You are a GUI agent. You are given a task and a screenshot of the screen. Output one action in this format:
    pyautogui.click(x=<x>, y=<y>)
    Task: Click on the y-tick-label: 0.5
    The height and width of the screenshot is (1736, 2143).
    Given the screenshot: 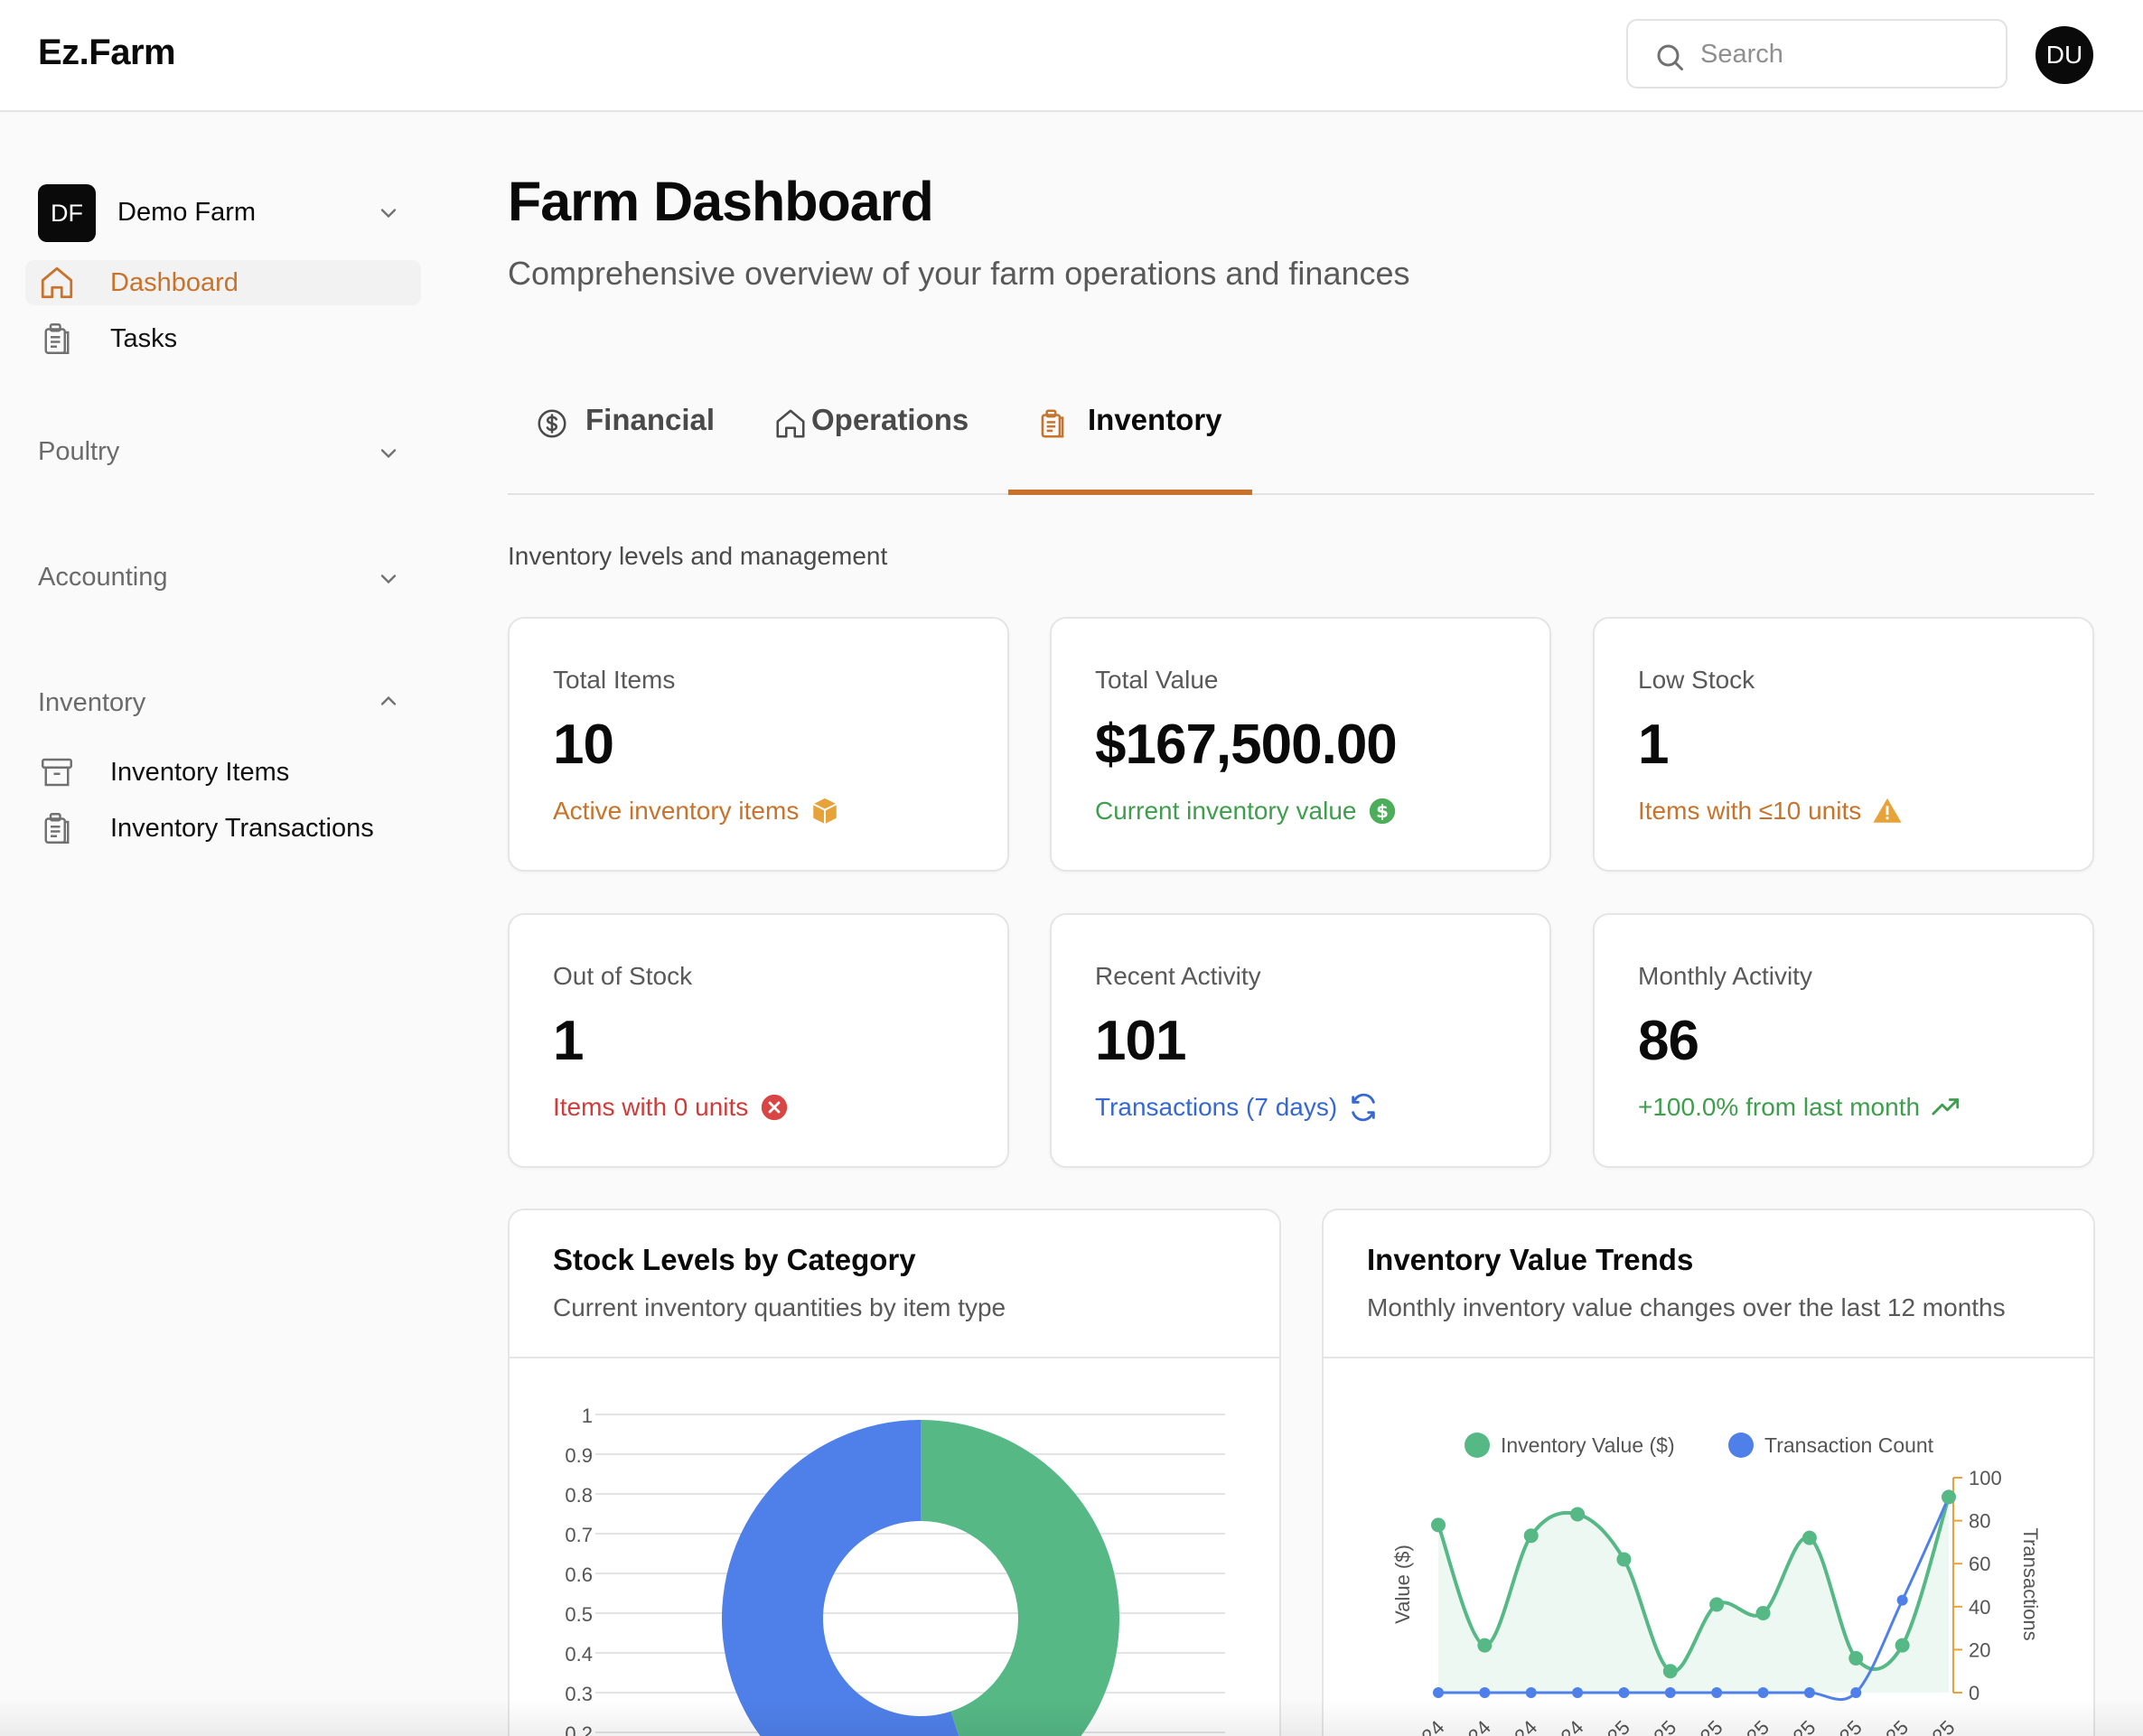 What is the action you would take?
    pyautogui.click(x=579, y=1614)
    